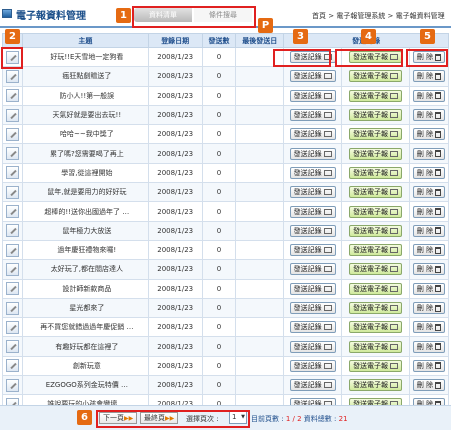  I want to click on table-row: 超棒的!!送你出國過年了 … 2008/1/23 0 發送記錄 發送電子報 刪 除, so click(226, 211).